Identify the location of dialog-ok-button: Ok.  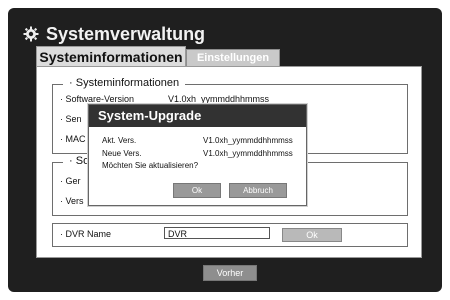
(197, 190).